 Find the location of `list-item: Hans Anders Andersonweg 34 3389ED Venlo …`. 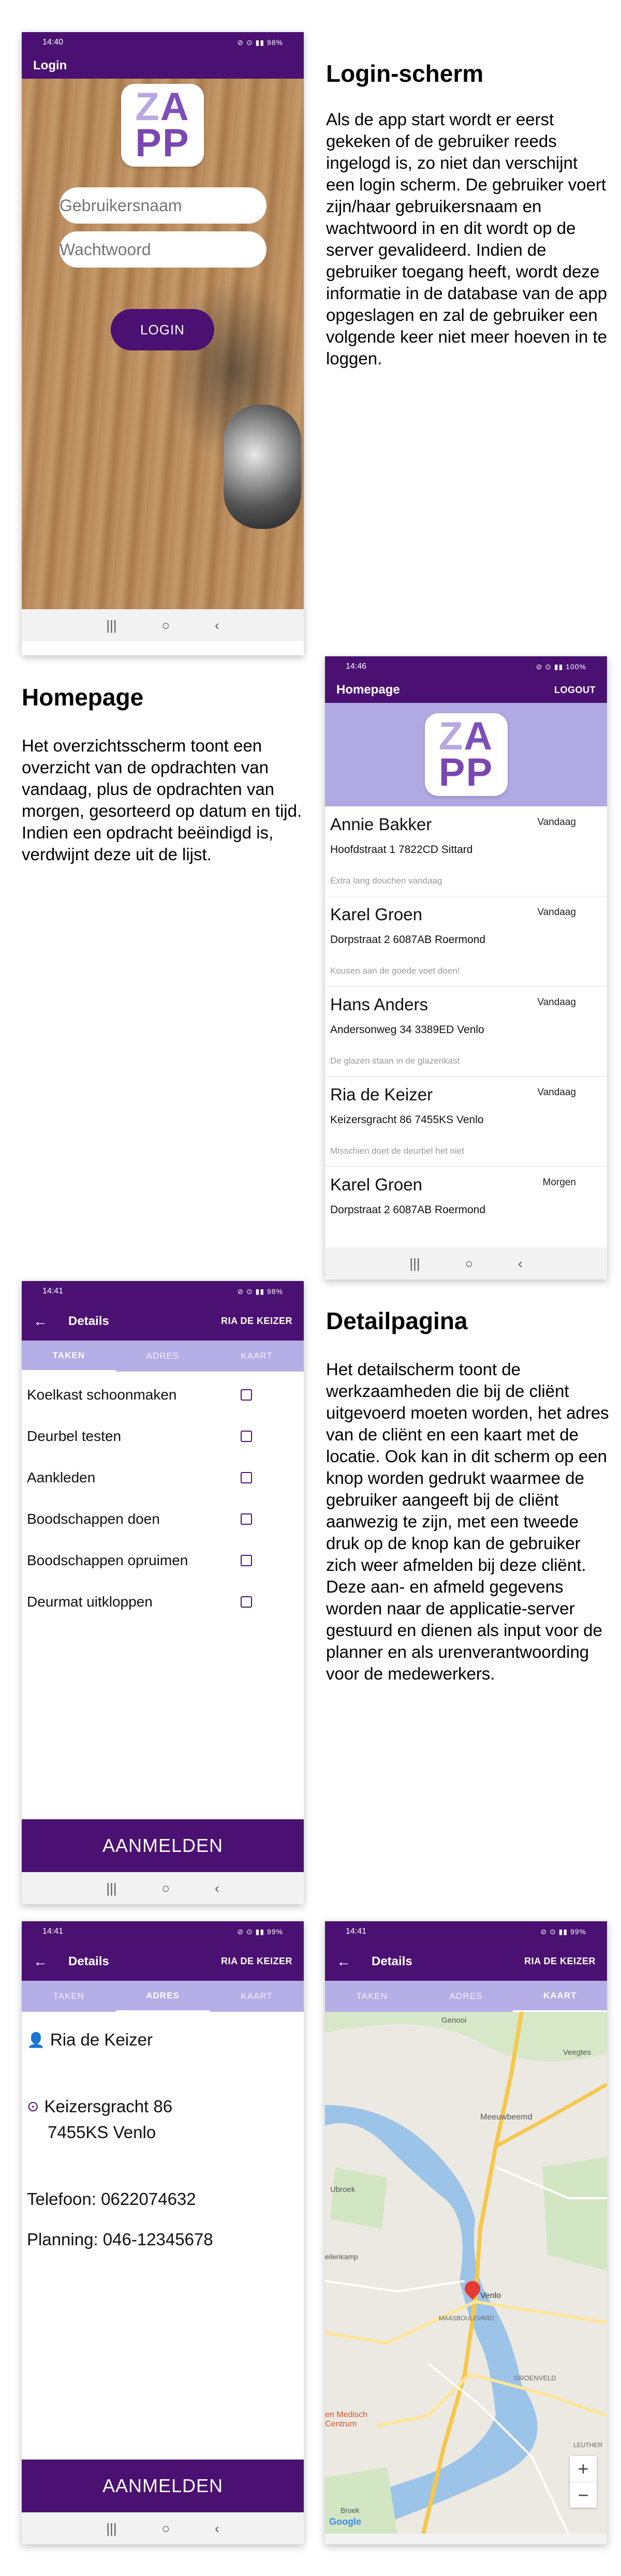

list-item: Hans Anders Andersonweg 34 3389ED Venlo … is located at coordinates (466, 1032).